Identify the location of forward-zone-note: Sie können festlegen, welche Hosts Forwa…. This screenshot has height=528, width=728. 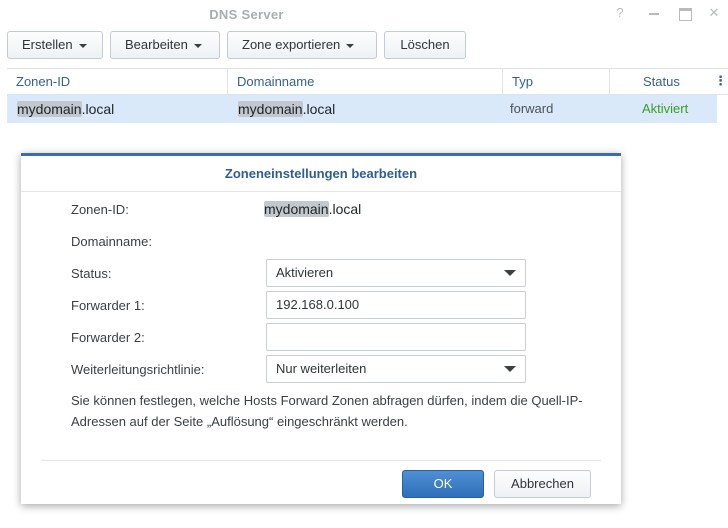
(327, 411).